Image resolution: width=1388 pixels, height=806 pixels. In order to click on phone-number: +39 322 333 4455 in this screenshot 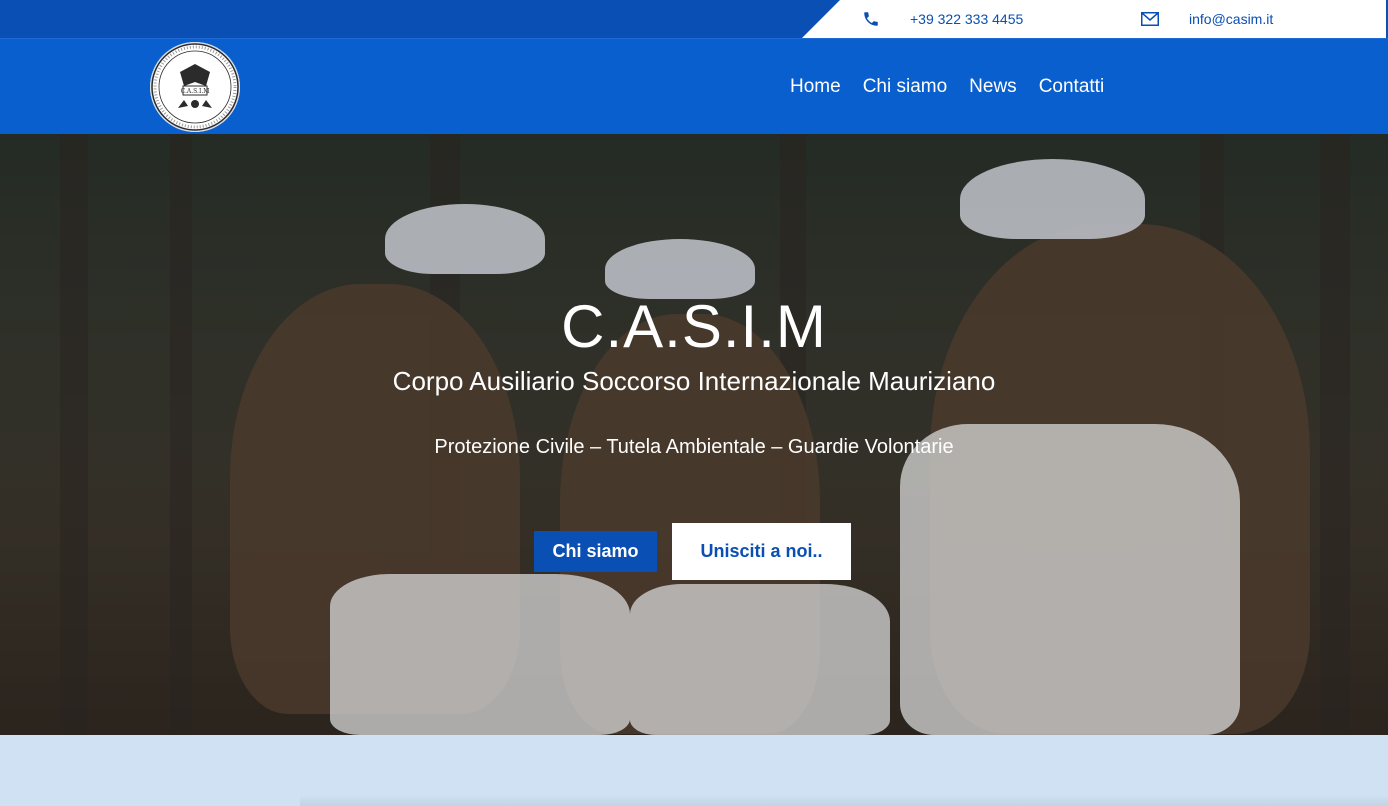, I will do `click(966, 19)`.